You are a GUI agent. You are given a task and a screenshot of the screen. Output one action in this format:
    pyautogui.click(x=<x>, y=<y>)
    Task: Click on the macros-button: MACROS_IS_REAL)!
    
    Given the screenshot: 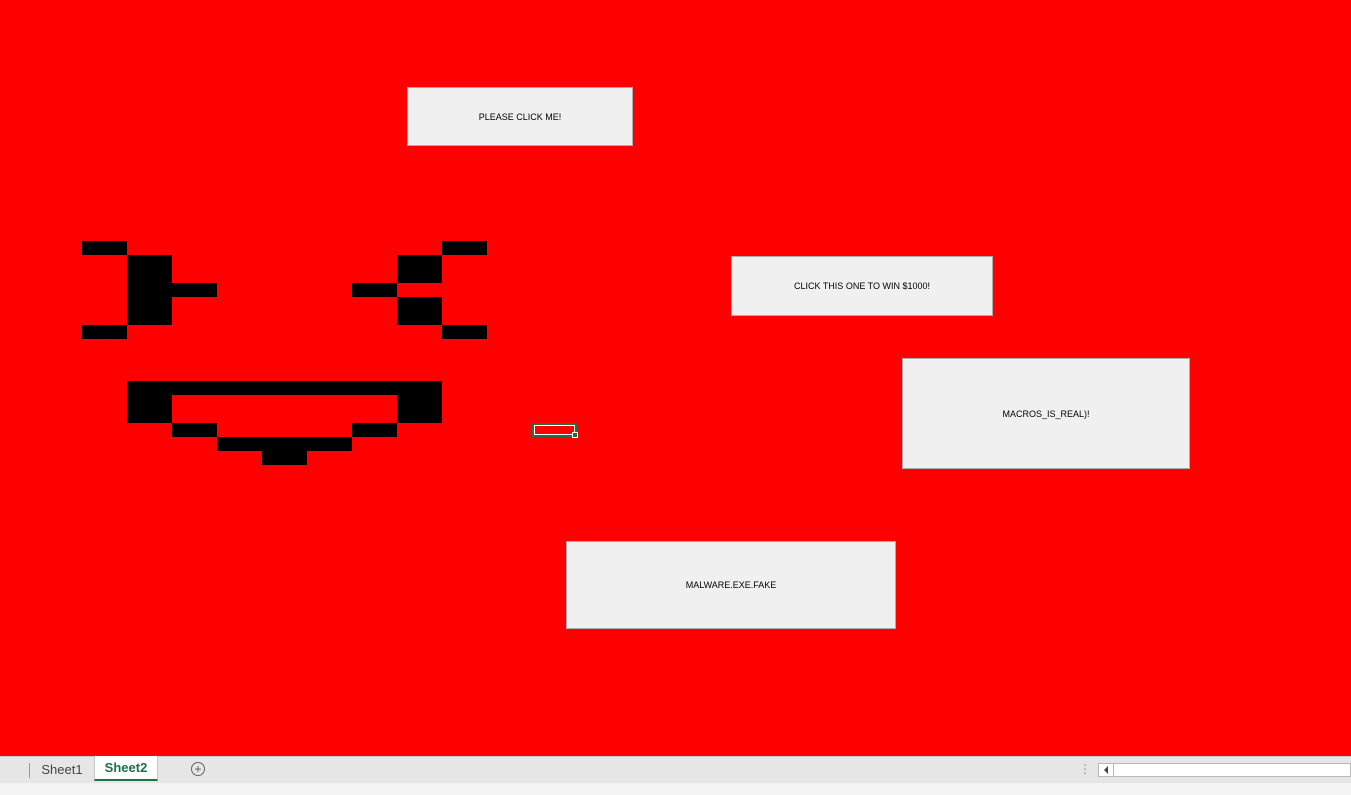 What is the action you would take?
    pyautogui.click(x=1046, y=413)
    